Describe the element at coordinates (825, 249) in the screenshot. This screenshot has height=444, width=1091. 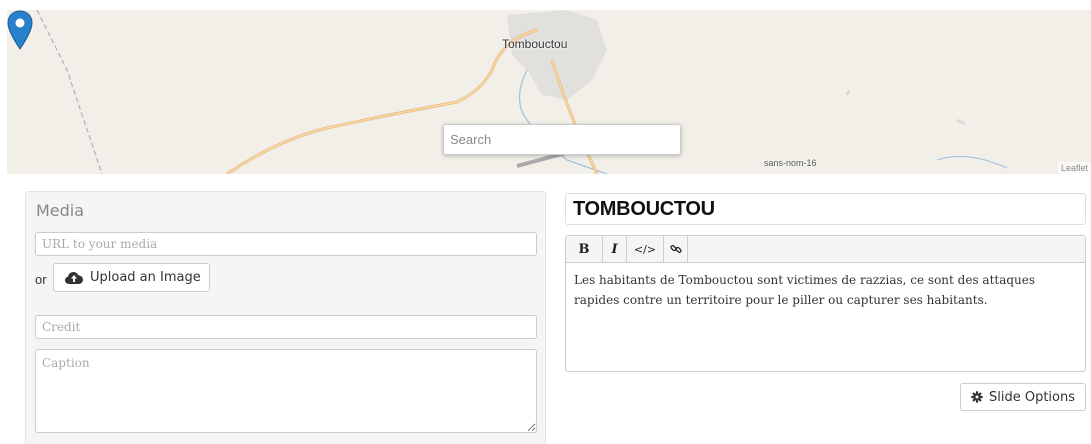
I see `editor-toolbar: B I </>` at that location.